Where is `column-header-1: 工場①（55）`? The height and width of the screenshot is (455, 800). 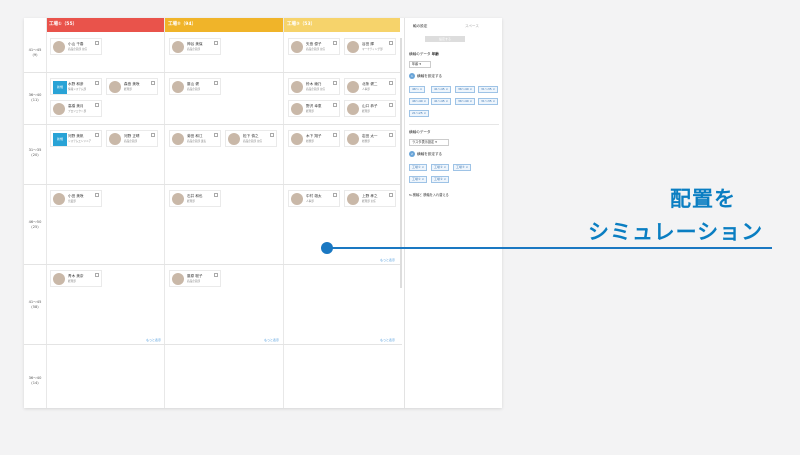 column-header-1: 工場①（55） is located at coordinates (105, 25).